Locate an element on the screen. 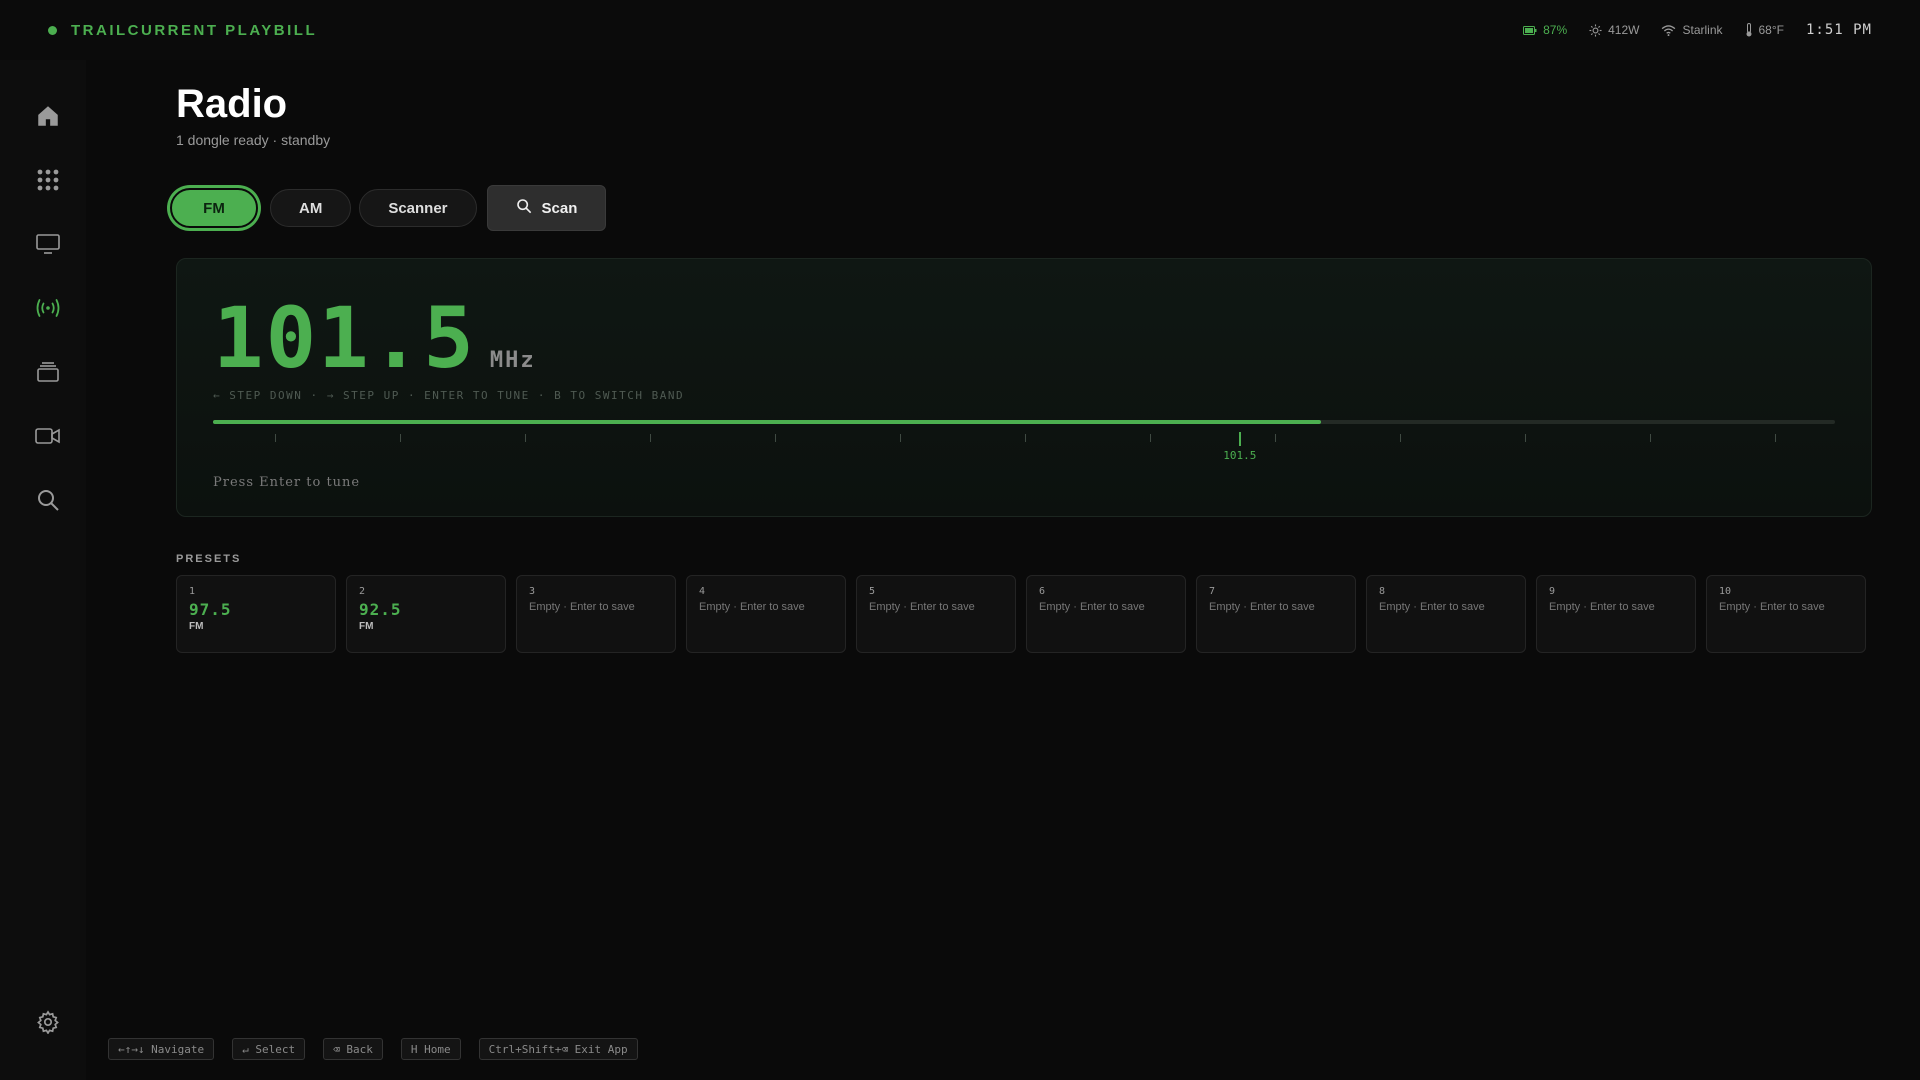 Image resolution: width=1920 pixels, height=1080 pixels. home-icon is located at coordinates (48, 118).